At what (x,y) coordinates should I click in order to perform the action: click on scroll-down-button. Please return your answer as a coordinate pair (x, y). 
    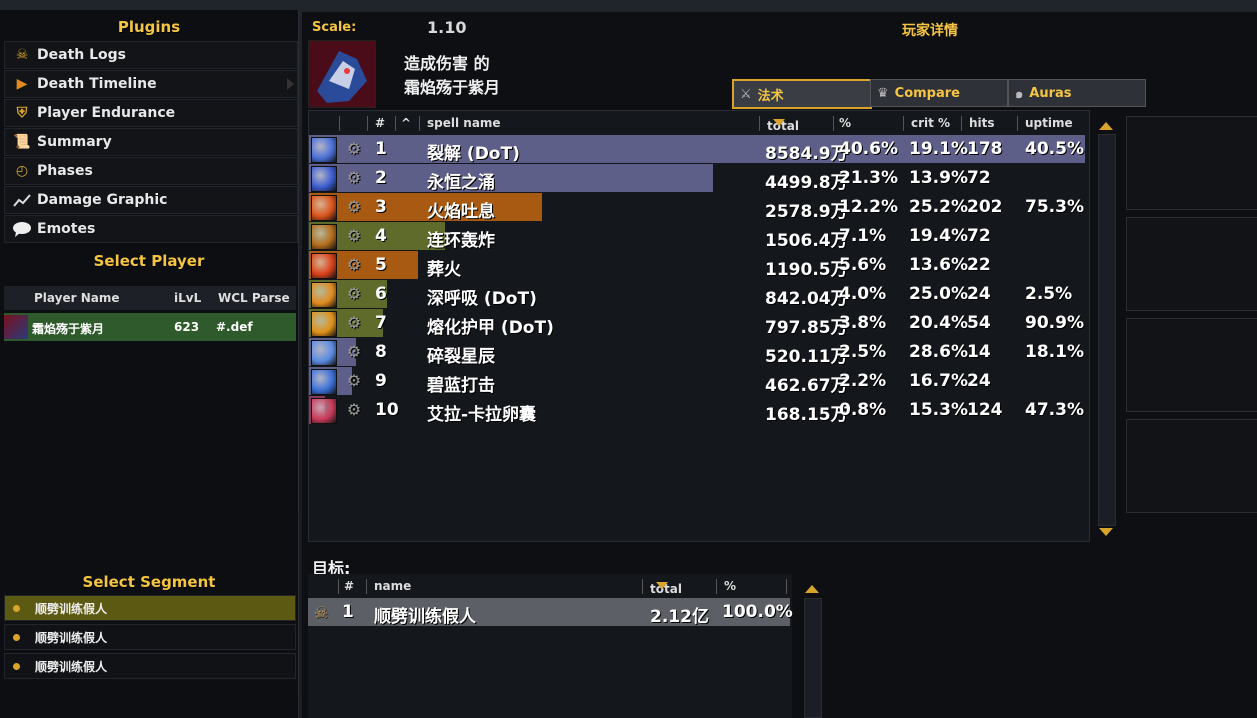
    Looking at the image, I should click on (1106, 532).